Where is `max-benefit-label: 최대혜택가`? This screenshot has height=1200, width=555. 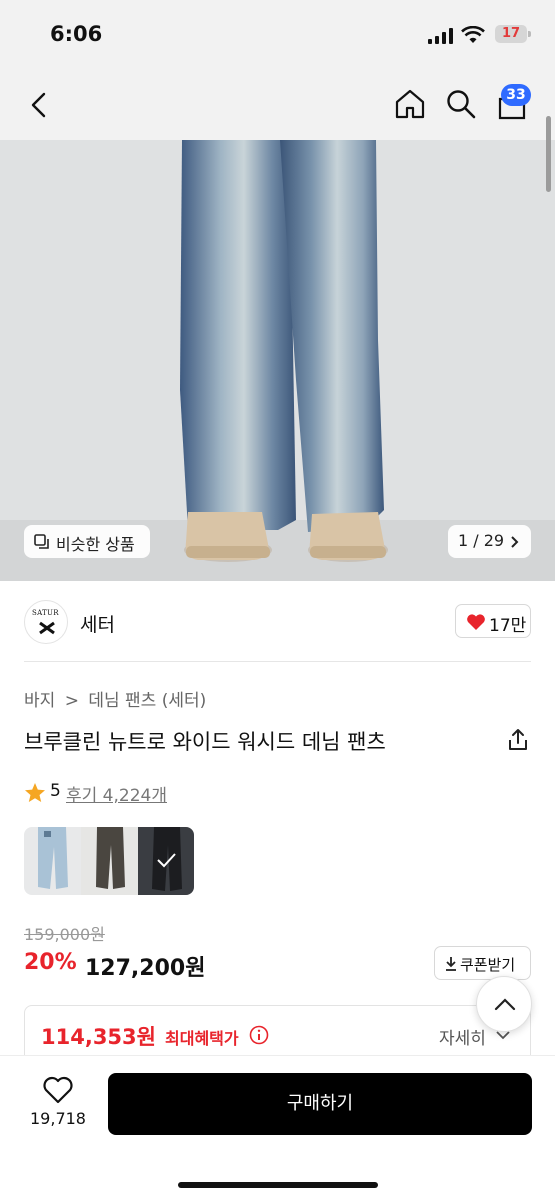 max-benefit-label: 최대혜택가 is located at coordinates (202, 1038).